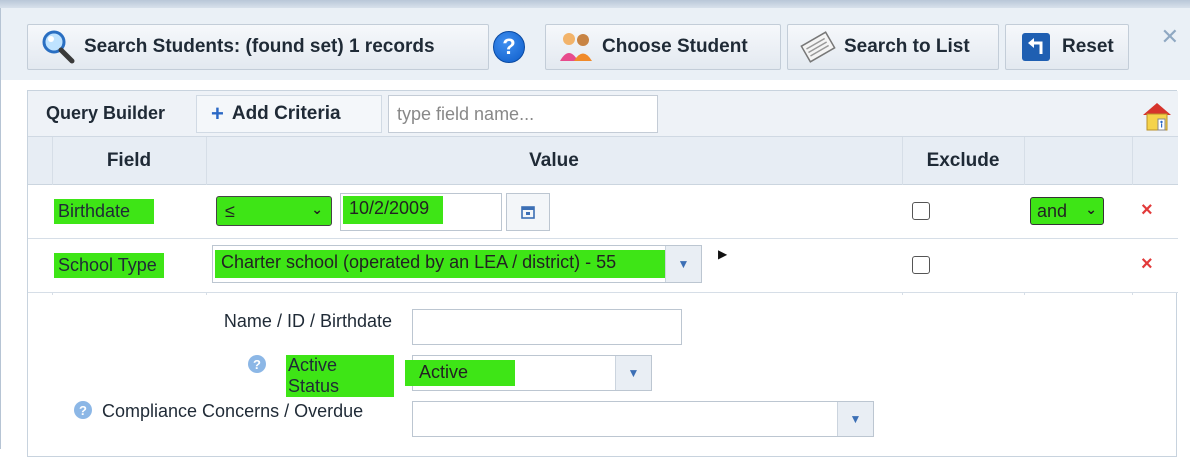 This screenshot has height=457, width=1190. I want to click on reset-button: Reset, so click(1067, 47).